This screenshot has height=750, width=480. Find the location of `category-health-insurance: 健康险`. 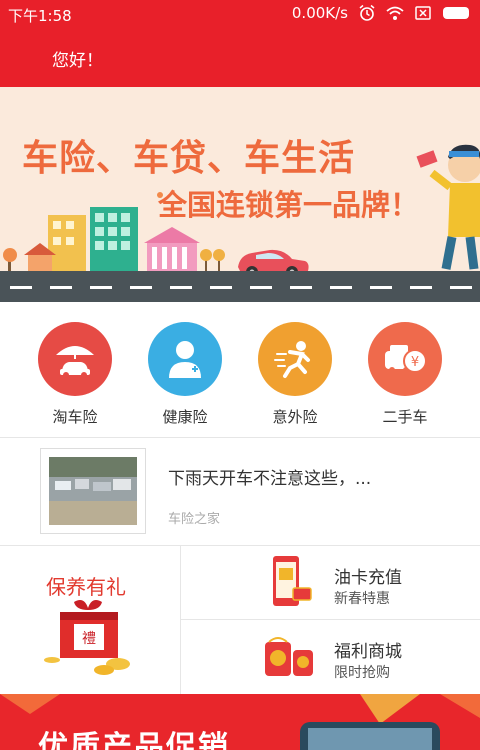

category-health-insurance: 健康险 is located at coordinates (185, 374).